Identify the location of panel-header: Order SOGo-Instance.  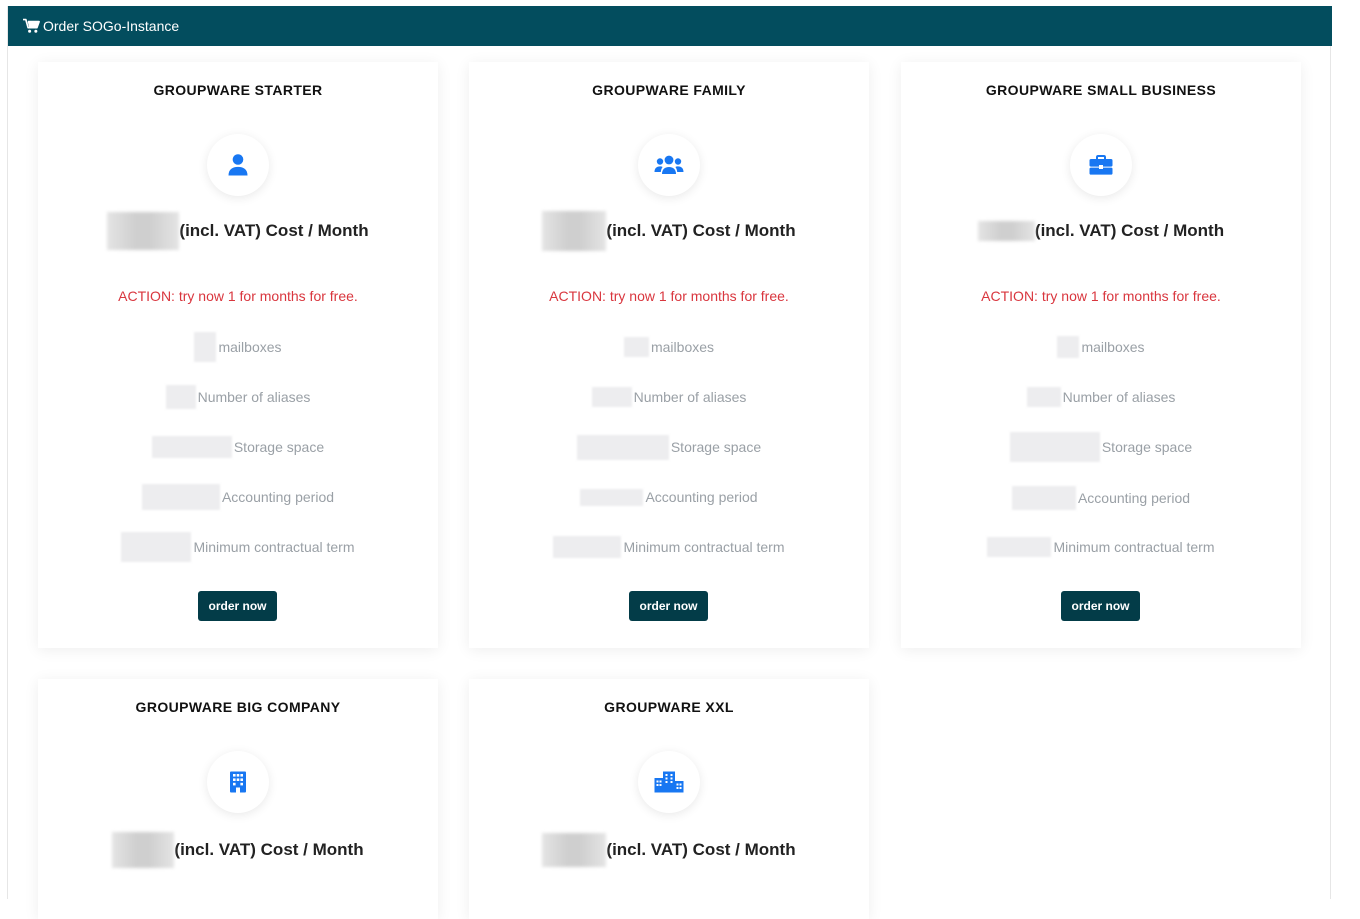
(670, 26).